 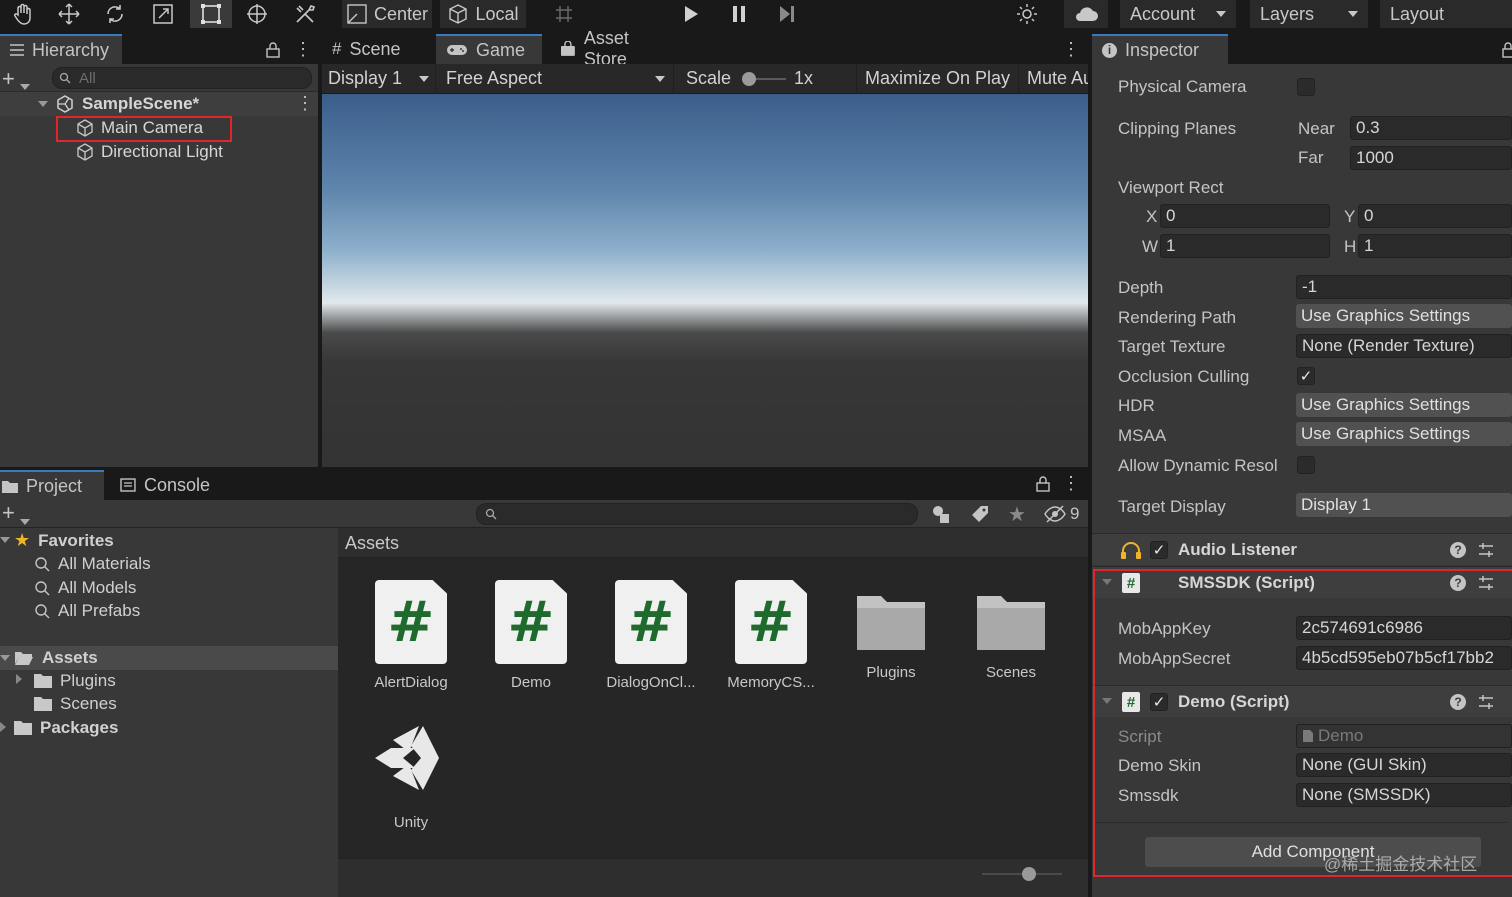 What do you see at coordinates (556, 78) in the screenshot?
I see `aspect-dropdown: Free Aspect` at bounding box center [556, 78].